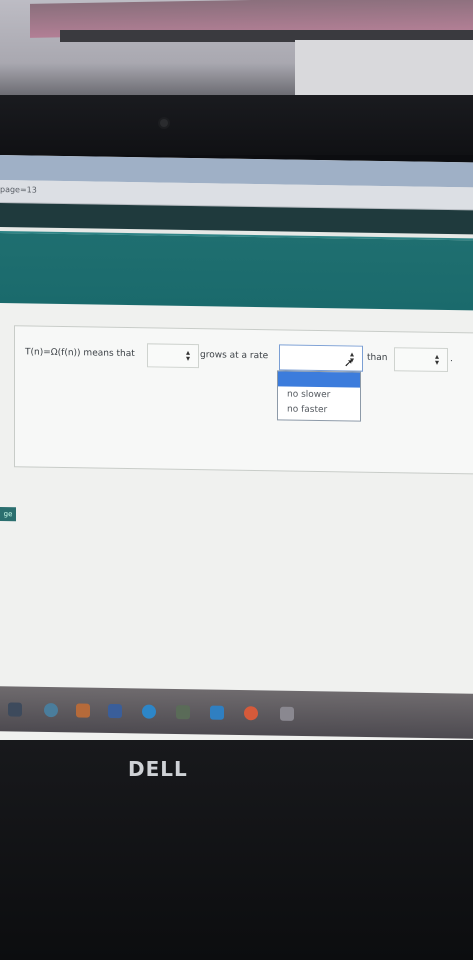 Image resolution: width=473 pixels, height=960 pixels. I want to click on monitor-bezel-top, so click(236, 125).